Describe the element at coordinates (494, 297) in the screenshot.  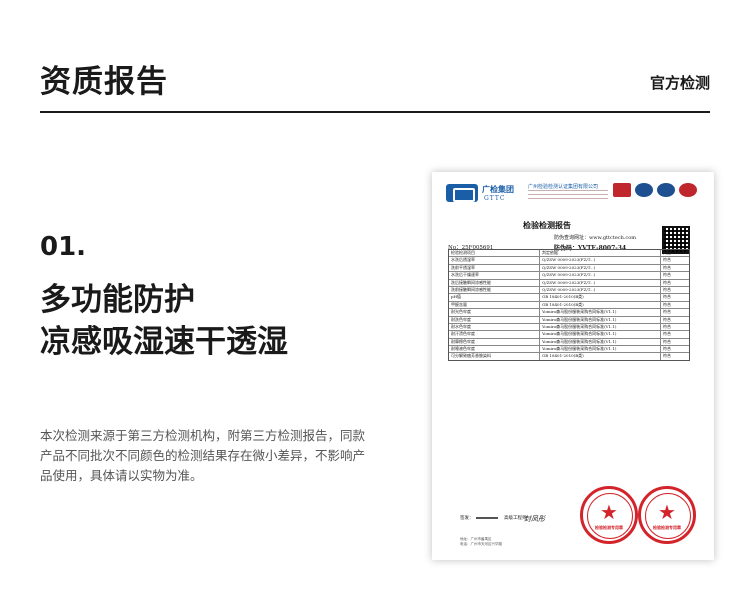
I see `table-cell: pH值` at that location.